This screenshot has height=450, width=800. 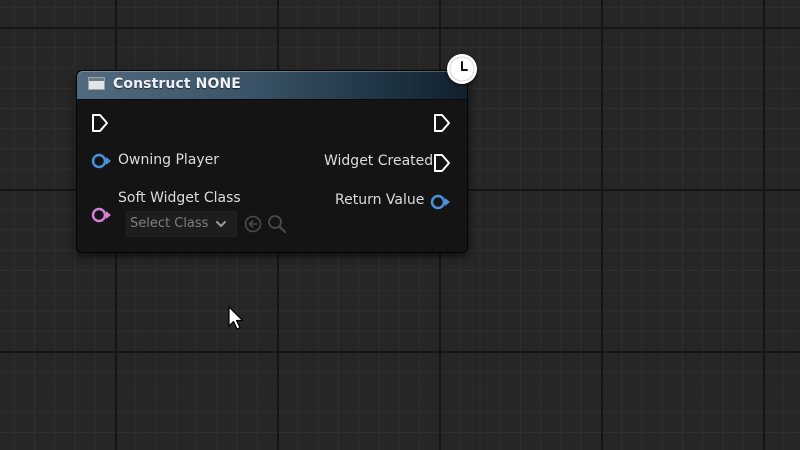 What do you see at coordinates (272, 85) in the screenshot?
I see `node-header: Construct NONE` at bounding box center [272, 85].